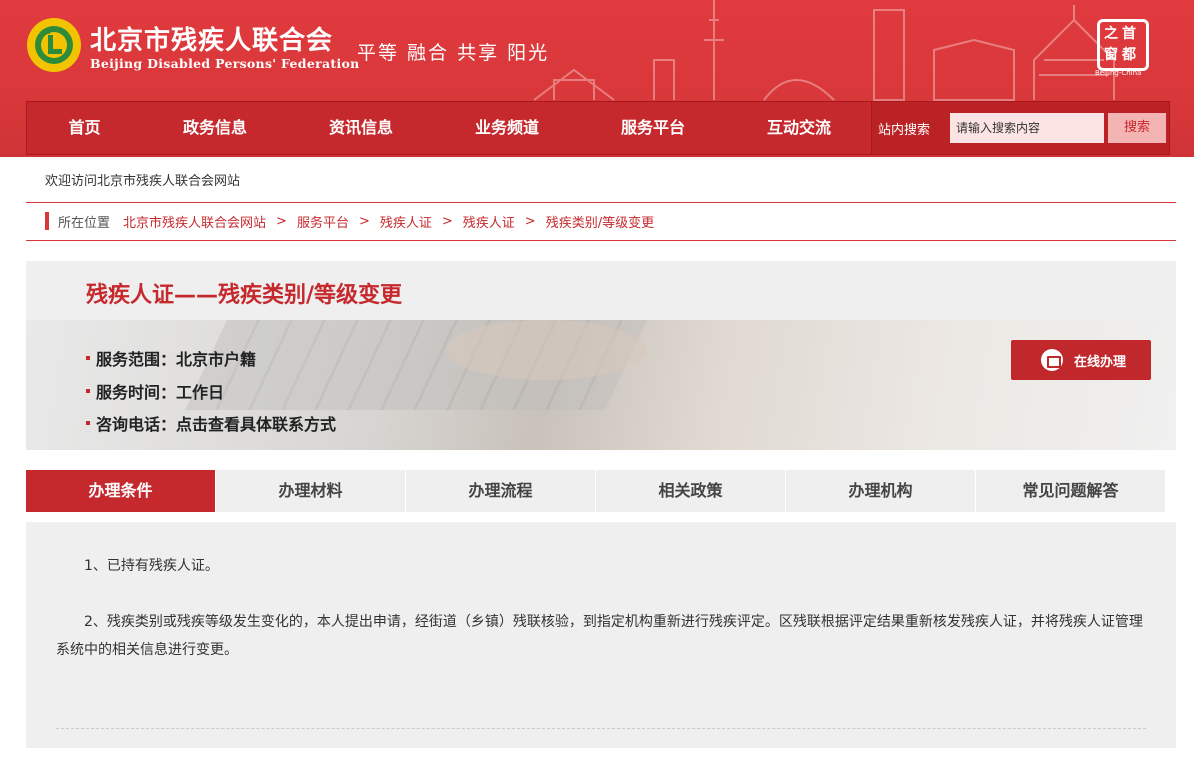 This screenshot has width=1194, height=767. What do you see at coordinates (256, 423) in the screenshot?
I see `phone-link: 点击查看具体联系方式` at bounding box center [256, 423].